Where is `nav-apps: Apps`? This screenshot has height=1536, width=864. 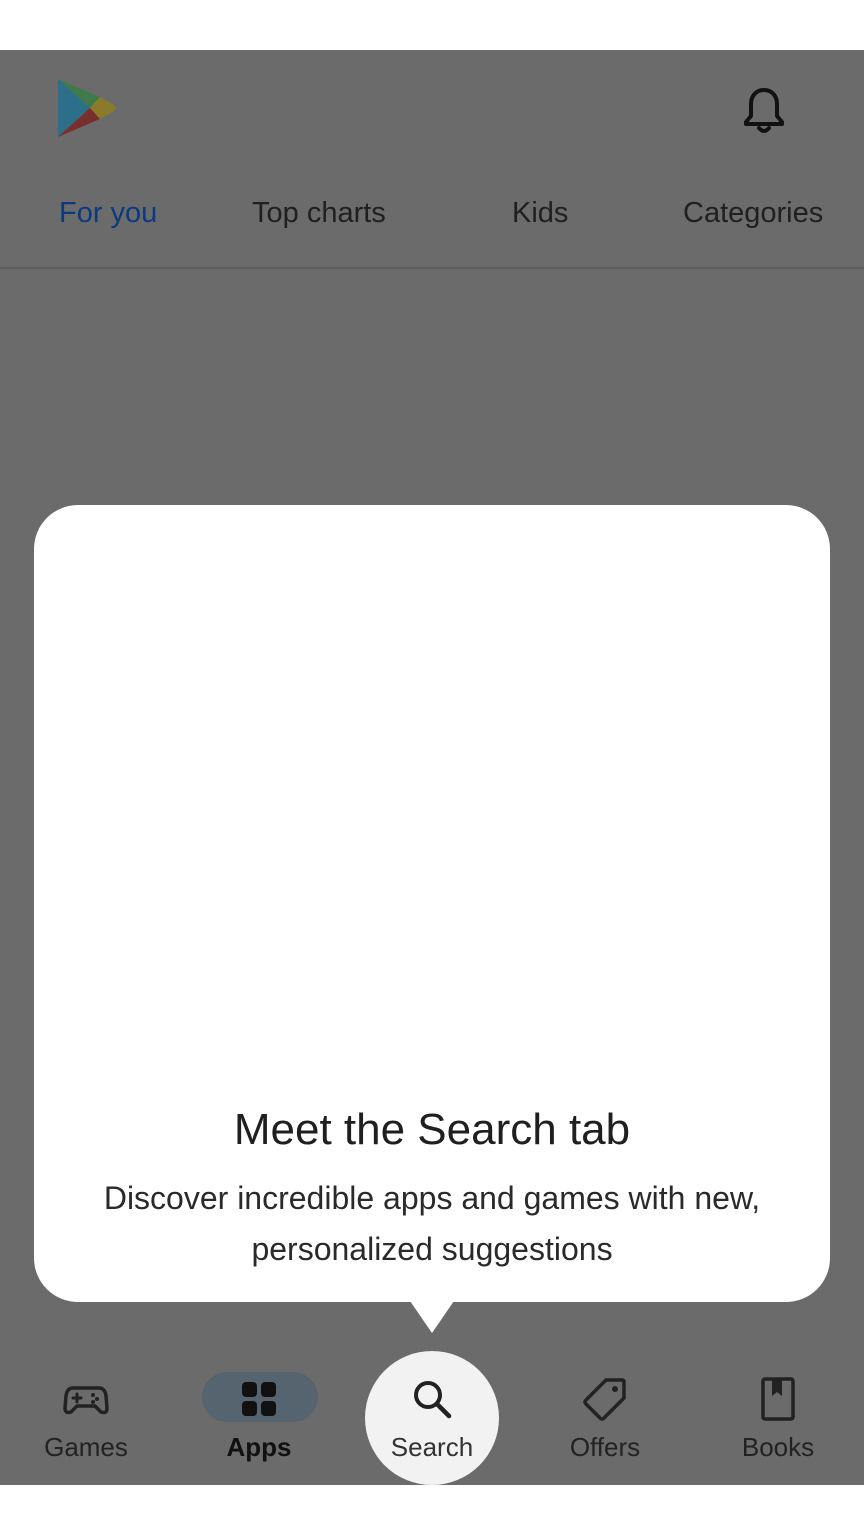 nav-apps: Apps is located at coordinates (259, 1417).